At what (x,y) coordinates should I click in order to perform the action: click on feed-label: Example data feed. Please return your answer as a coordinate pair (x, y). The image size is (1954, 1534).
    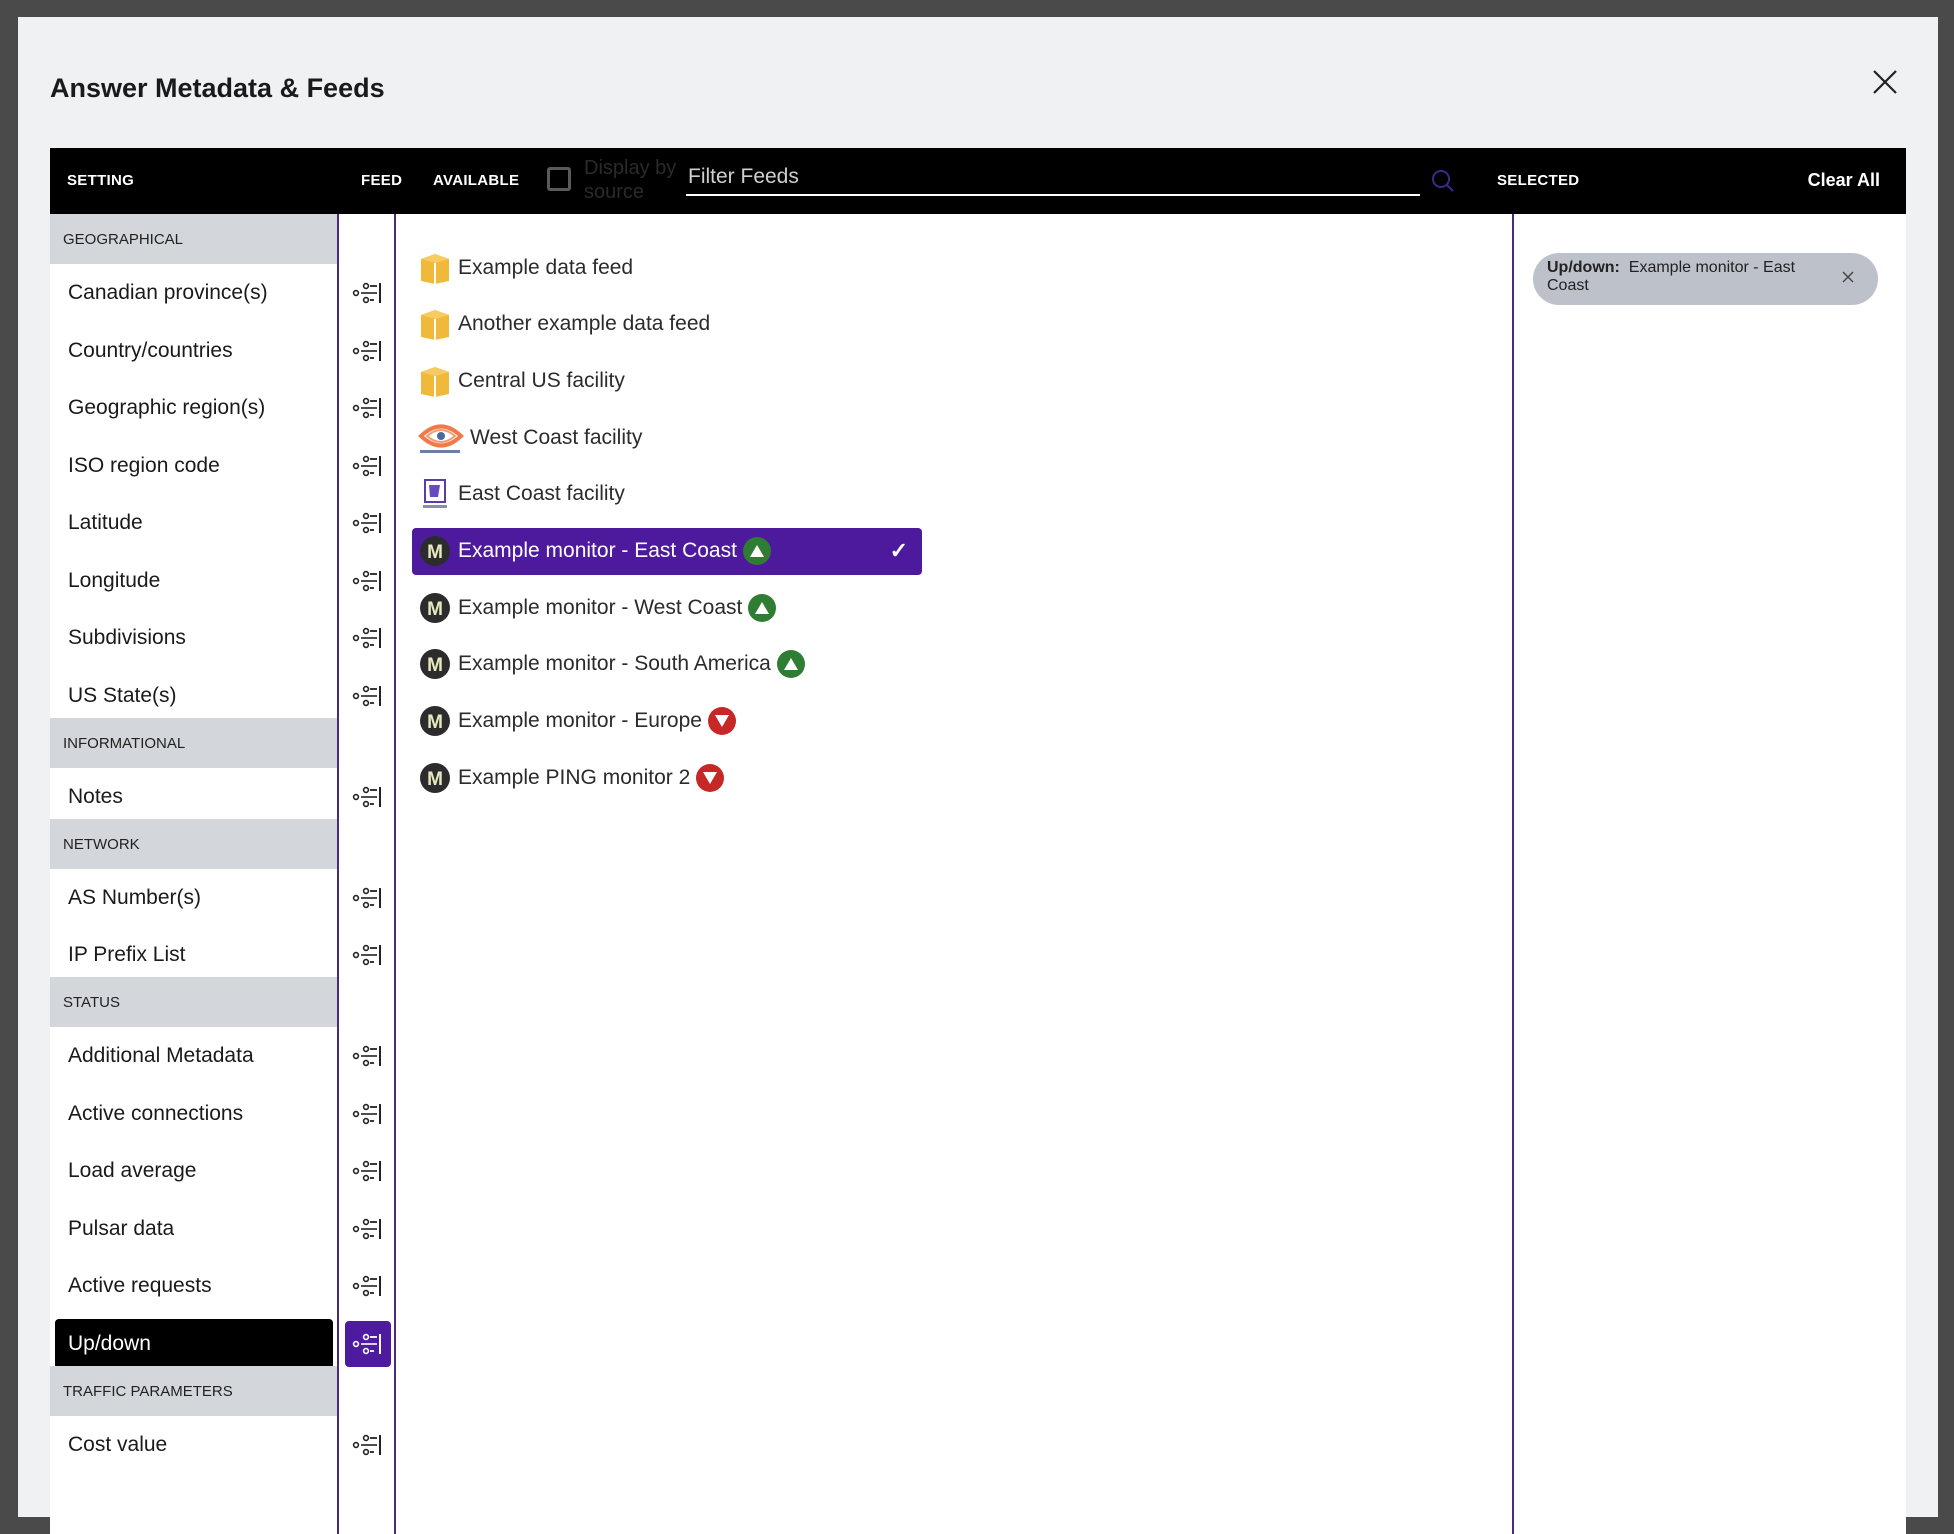
    Looking at the image, I should click on (546, 267).